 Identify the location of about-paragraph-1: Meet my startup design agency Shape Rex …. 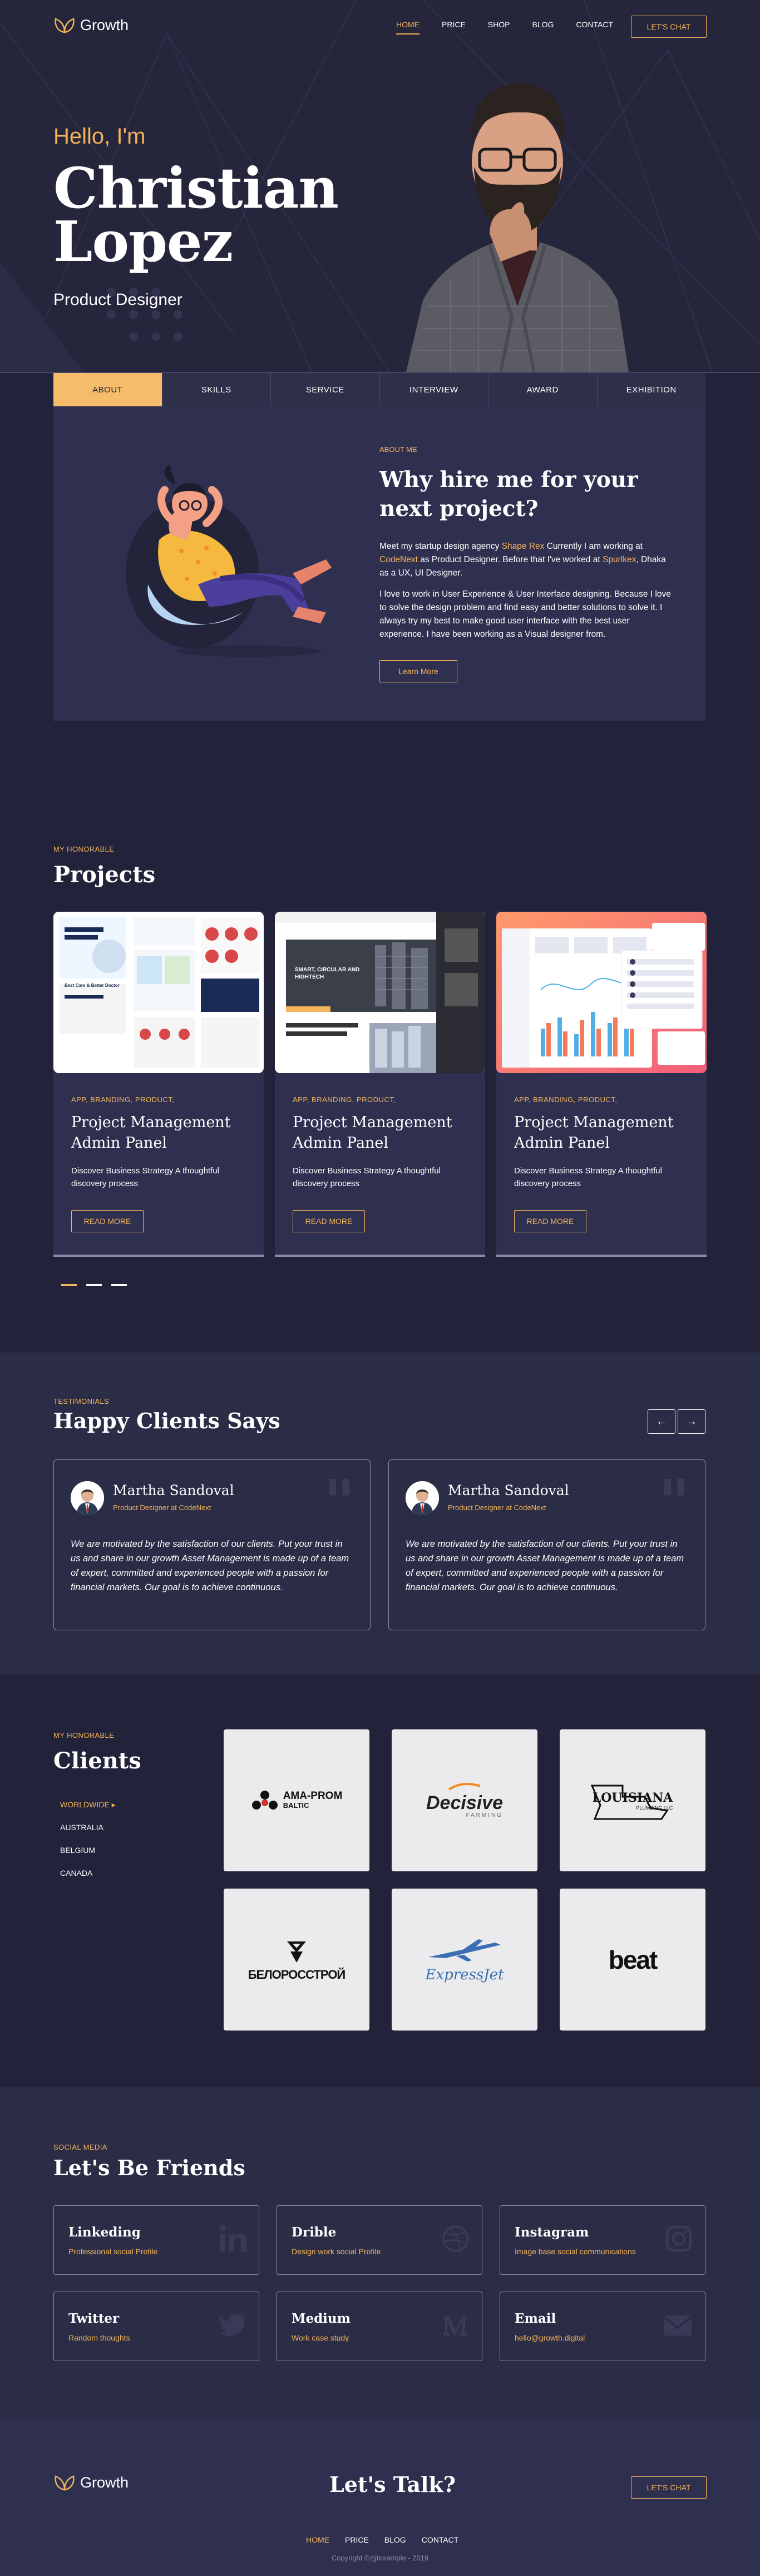
(526, 560).